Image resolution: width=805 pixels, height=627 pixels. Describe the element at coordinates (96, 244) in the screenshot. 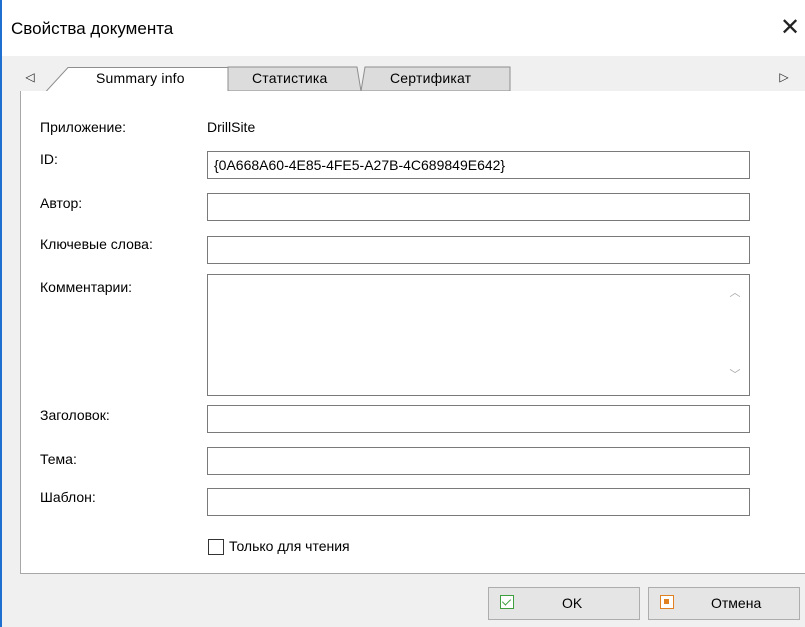

I see `keywords-label: Ключевые слова:` at that location.